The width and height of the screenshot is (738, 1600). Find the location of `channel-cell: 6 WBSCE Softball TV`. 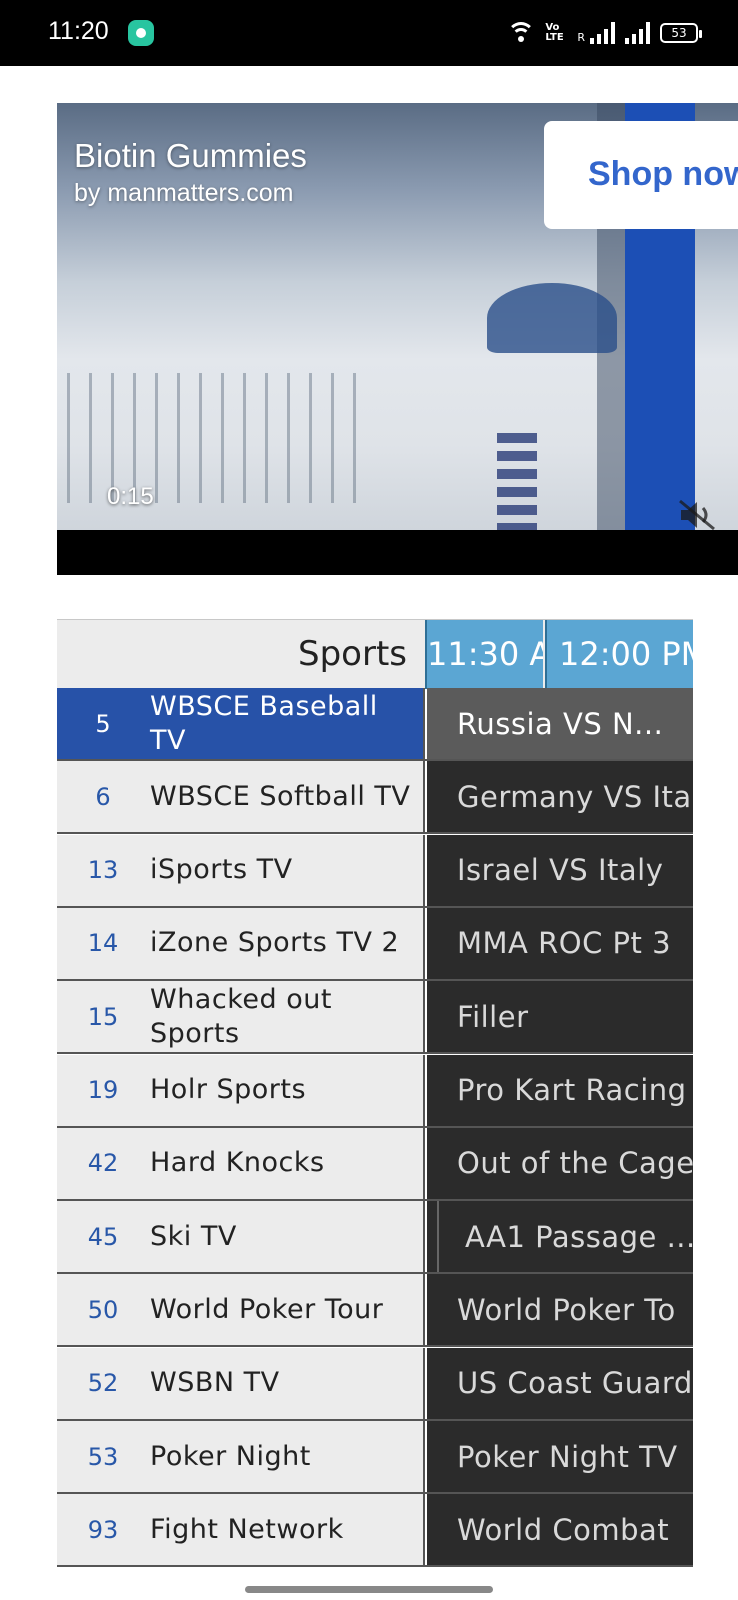

channel-cell: 6 WBSCE Softball TV is located at coordinates (241, 797).